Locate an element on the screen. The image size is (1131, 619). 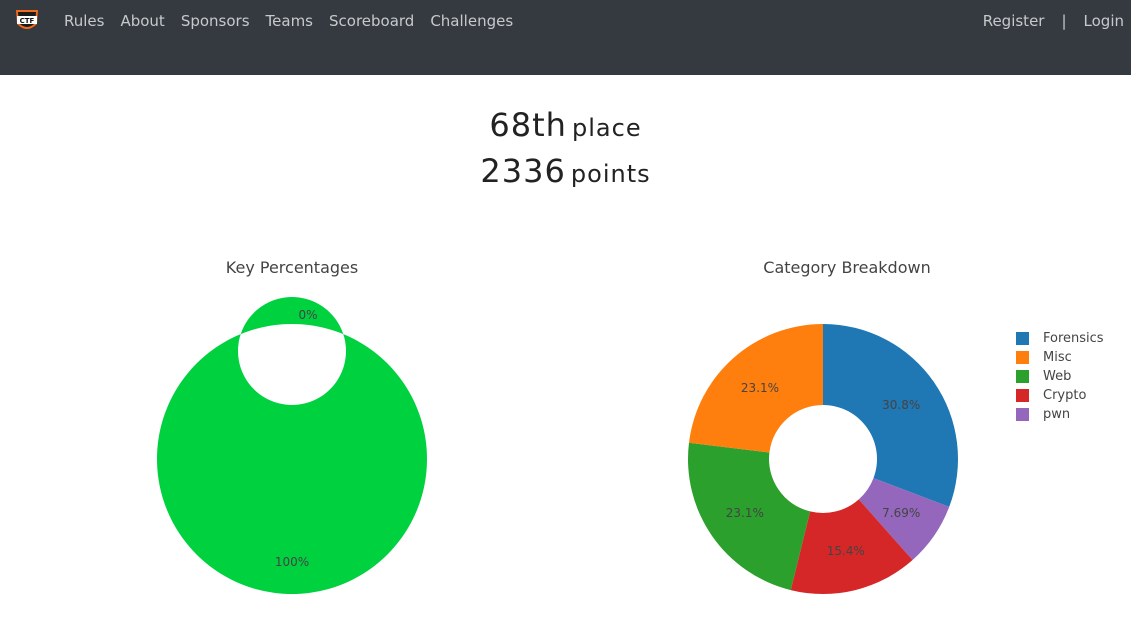
legend-item-crypto: Crypto is located at coordinates (1060, 395).